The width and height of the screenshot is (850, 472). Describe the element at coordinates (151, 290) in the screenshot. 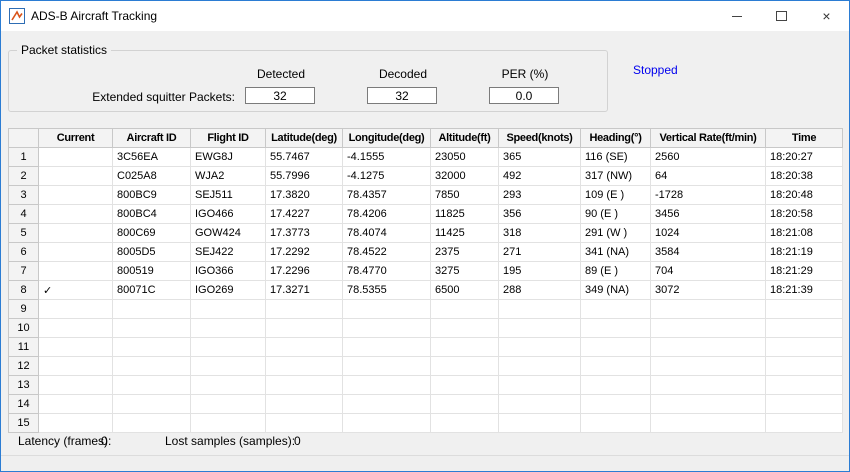

I see `table-cell: 80071C` at that location.